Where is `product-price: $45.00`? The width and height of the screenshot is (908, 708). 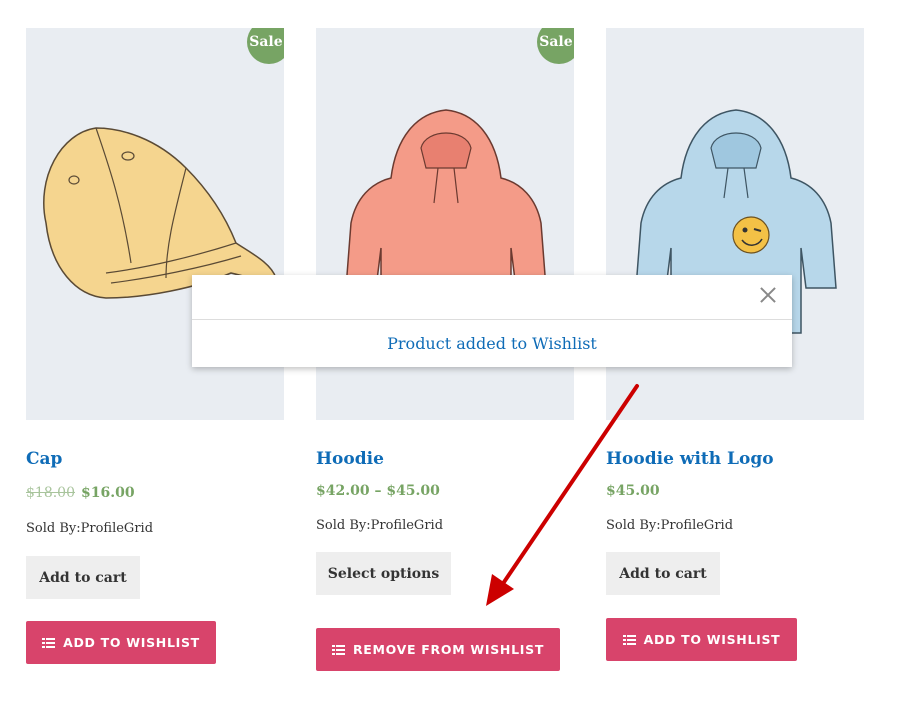 product-price: $45.00 is located at coordinates (633, 491).